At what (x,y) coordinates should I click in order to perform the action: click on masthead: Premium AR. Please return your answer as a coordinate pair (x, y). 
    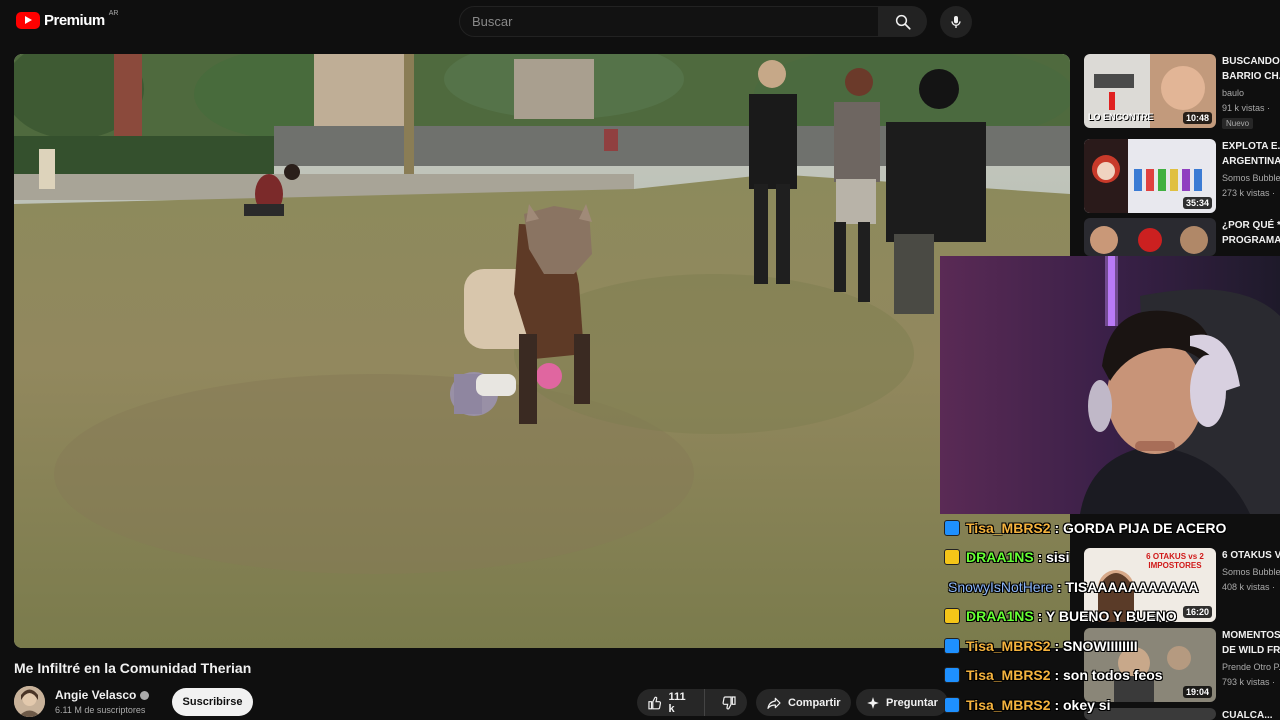
    Looking at the image, I should click on (640, 23).